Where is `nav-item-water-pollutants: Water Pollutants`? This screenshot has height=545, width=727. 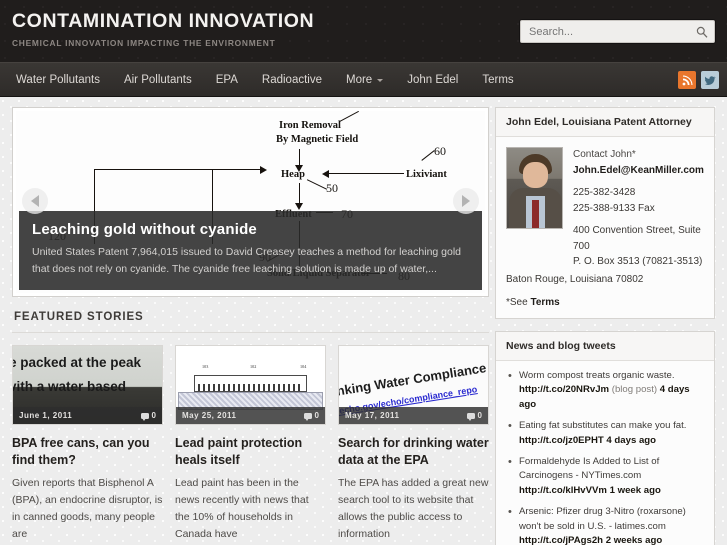 nav-item-water-pollutants: Water Pollutants is located at coordinates (58, 80).